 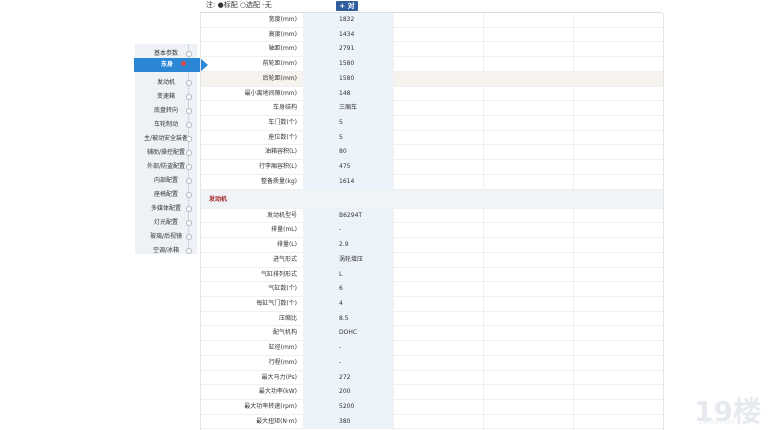 I want to click on sidebar-item-label: 底盘转向, so click(x=165, y=110).